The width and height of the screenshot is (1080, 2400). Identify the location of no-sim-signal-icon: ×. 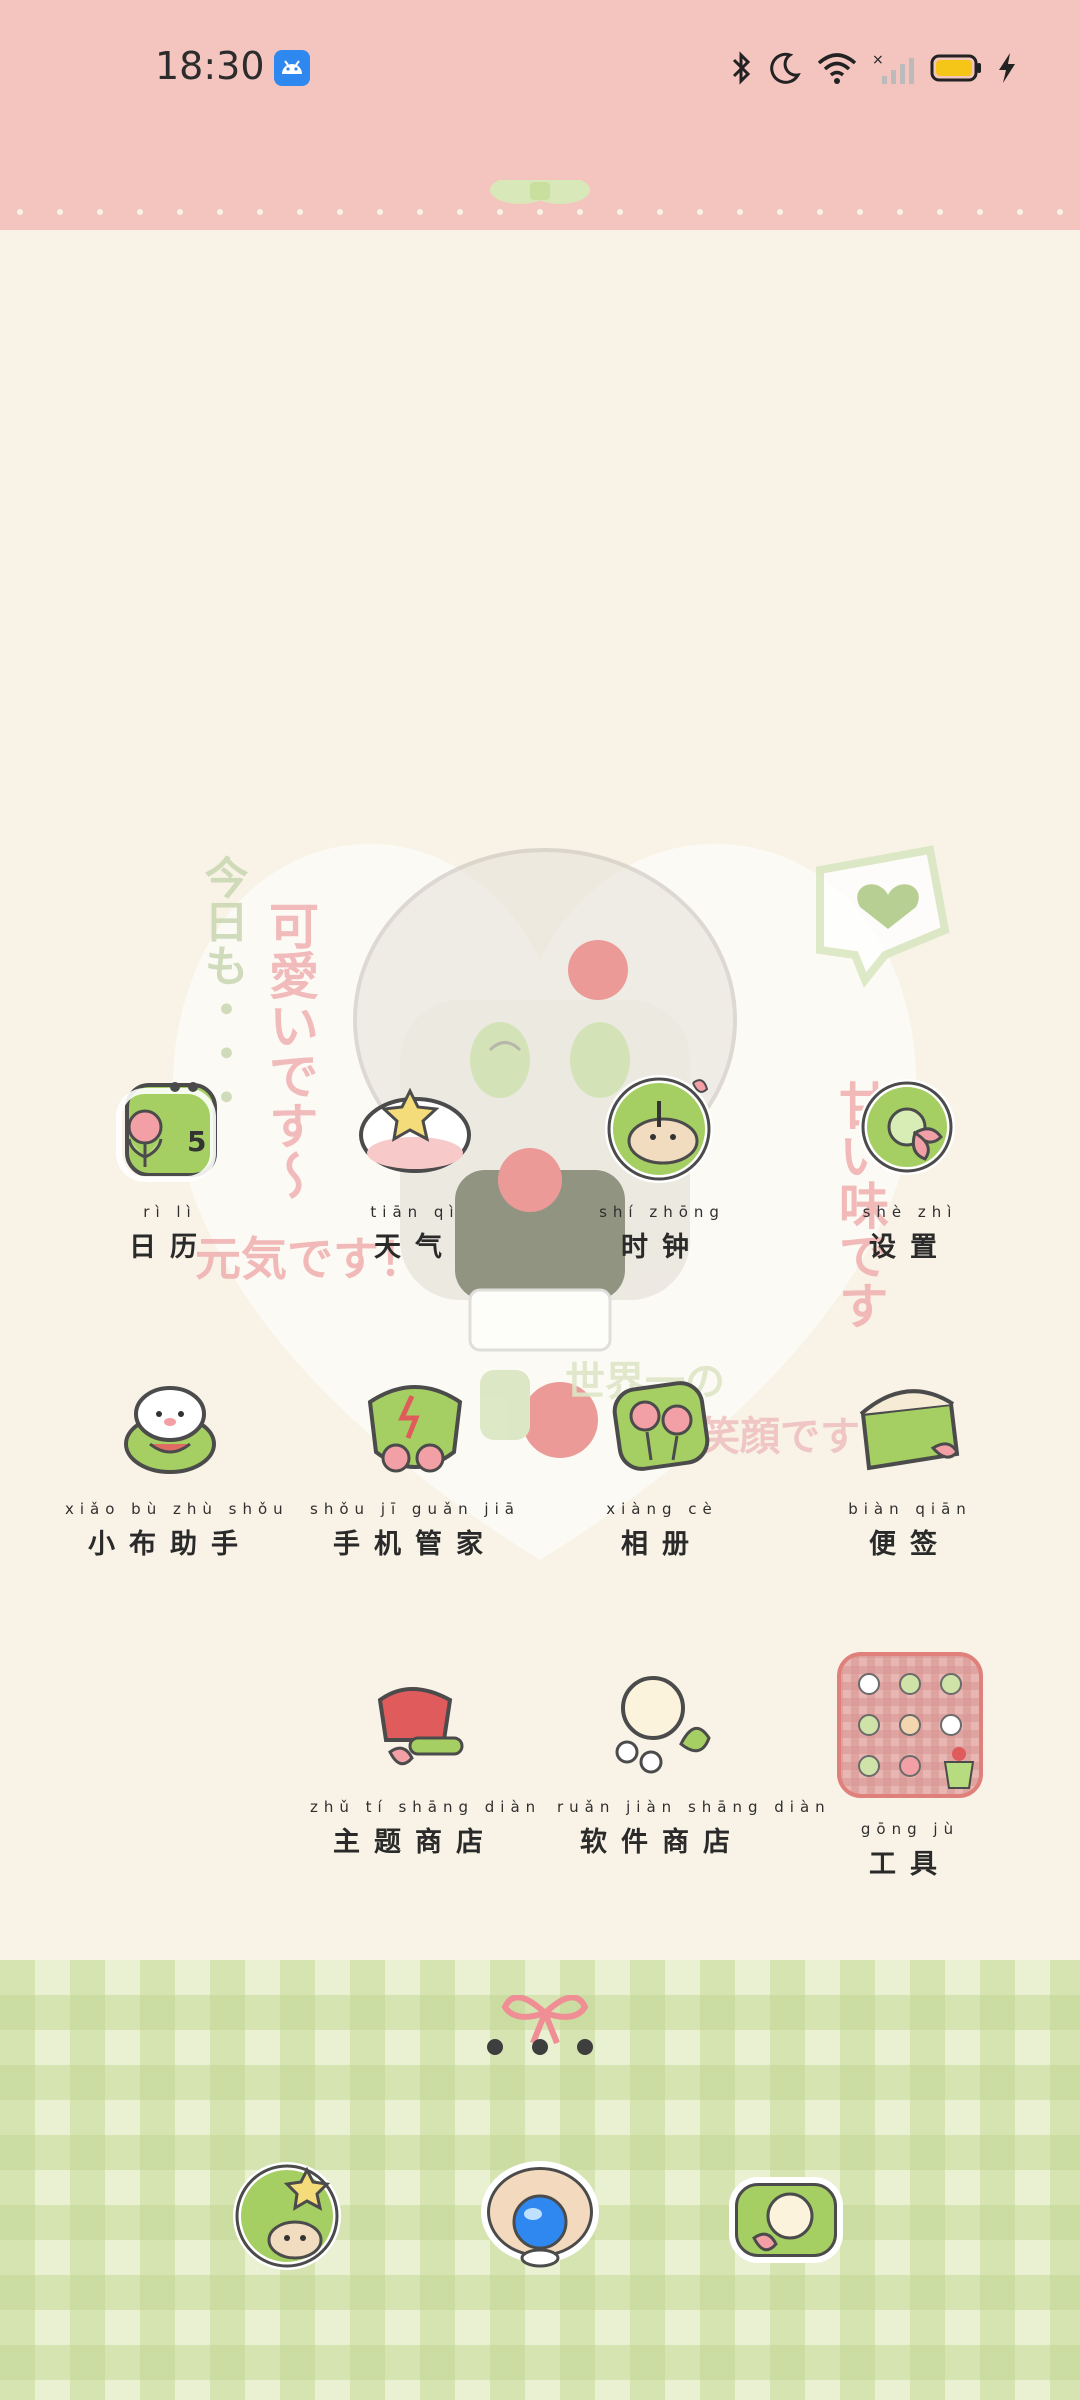
(893, 68).